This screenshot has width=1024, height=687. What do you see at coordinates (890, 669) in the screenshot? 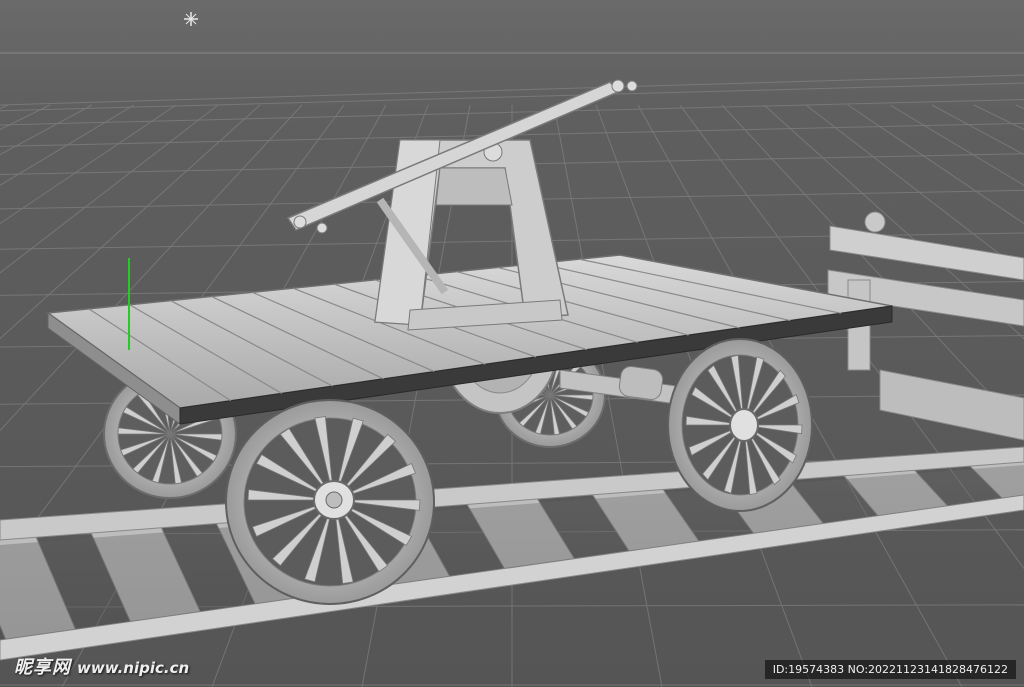
I see `watermark-id: ID:19574383 NO:20221123141828476122` at bounding box center [890, 669].